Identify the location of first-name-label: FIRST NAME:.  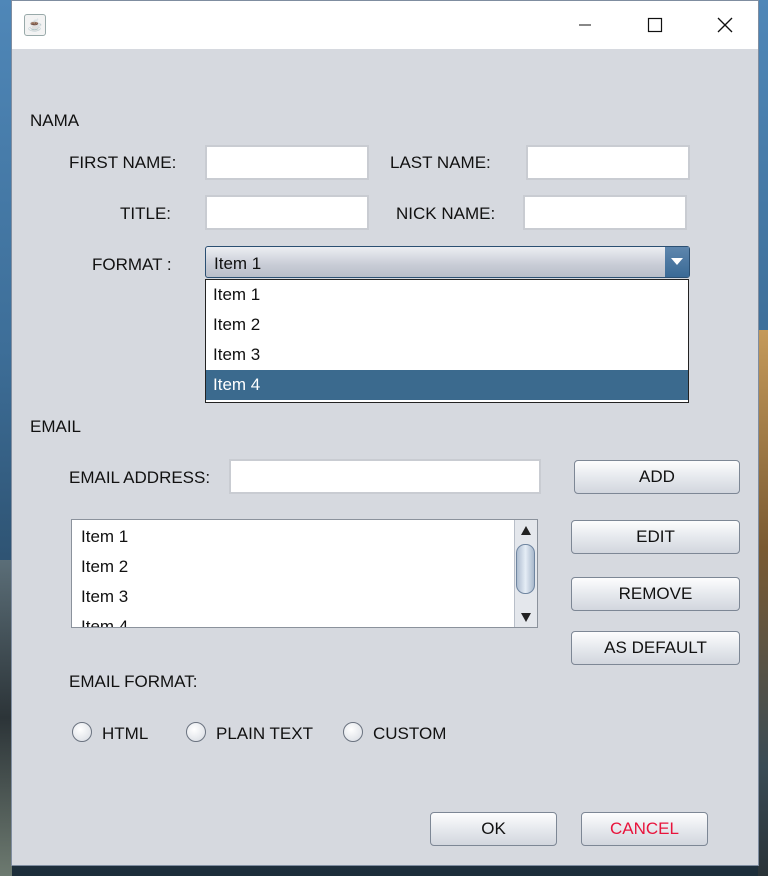
(123, 162).